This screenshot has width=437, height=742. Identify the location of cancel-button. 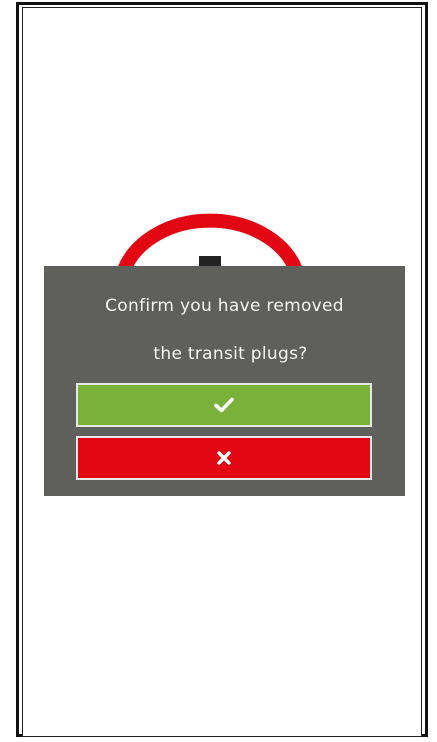
(224, 458).